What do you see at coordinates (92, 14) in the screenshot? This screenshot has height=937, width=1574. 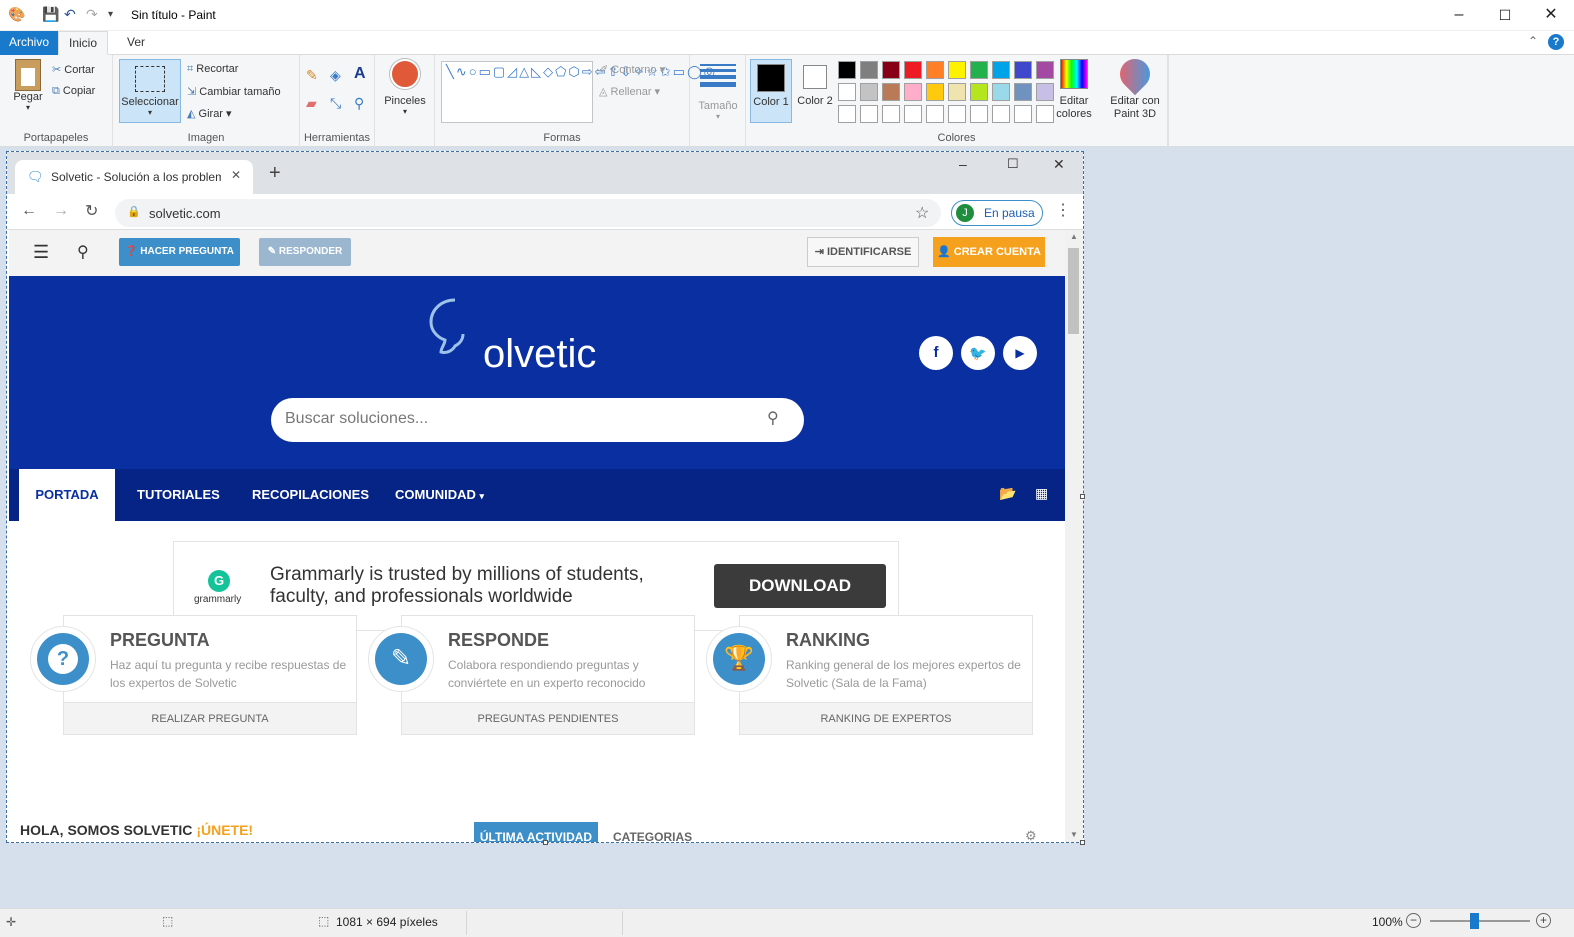 I see `redo-icon: ↷` at bounding box center [92, 14].